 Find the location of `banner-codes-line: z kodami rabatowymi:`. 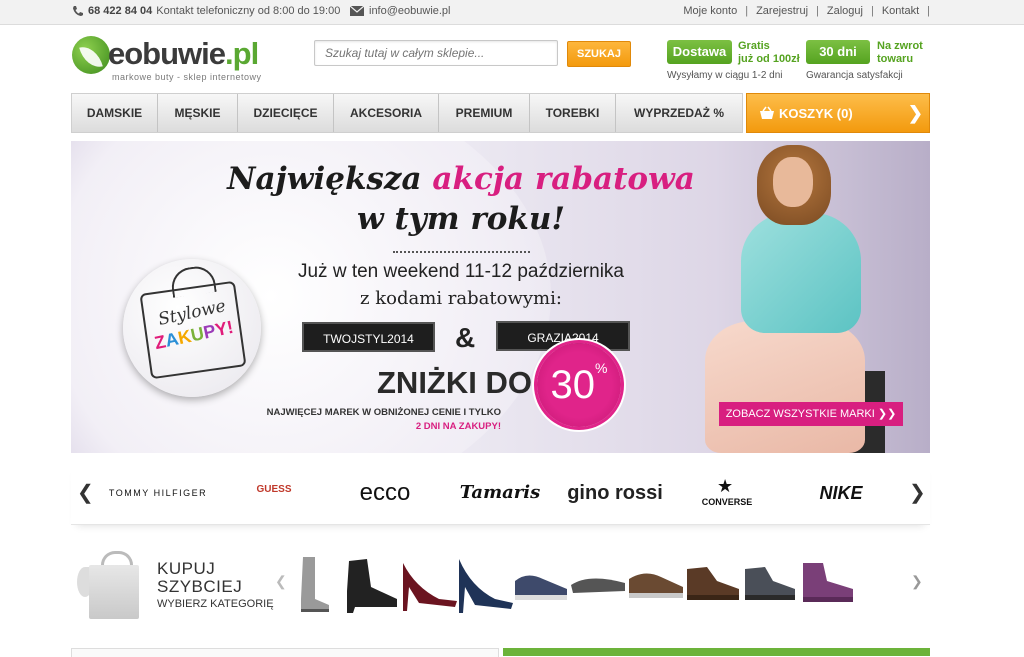

banner-codes-line: z kodami rabatowymi: is located at coordinates (461, 298).